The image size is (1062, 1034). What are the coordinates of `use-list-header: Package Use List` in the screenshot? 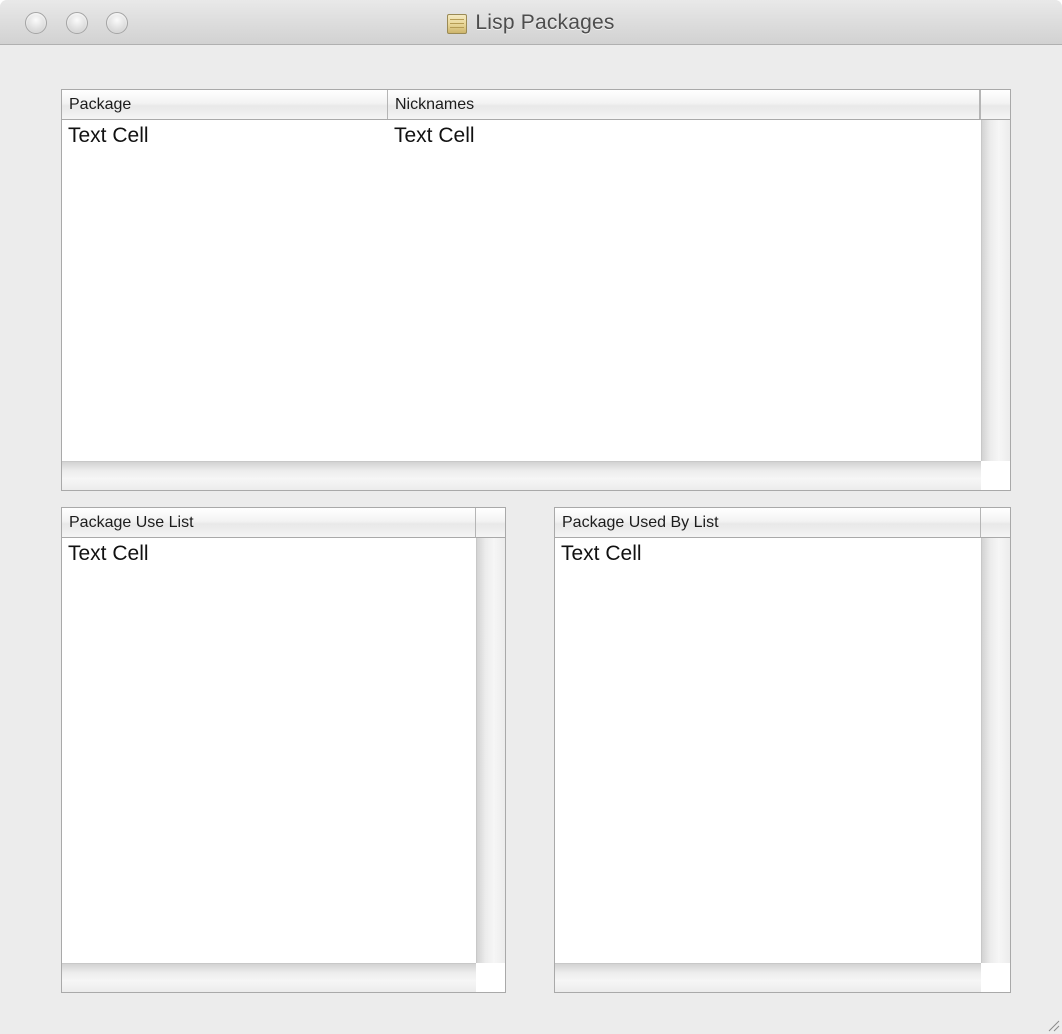 It's located at (269, 523).